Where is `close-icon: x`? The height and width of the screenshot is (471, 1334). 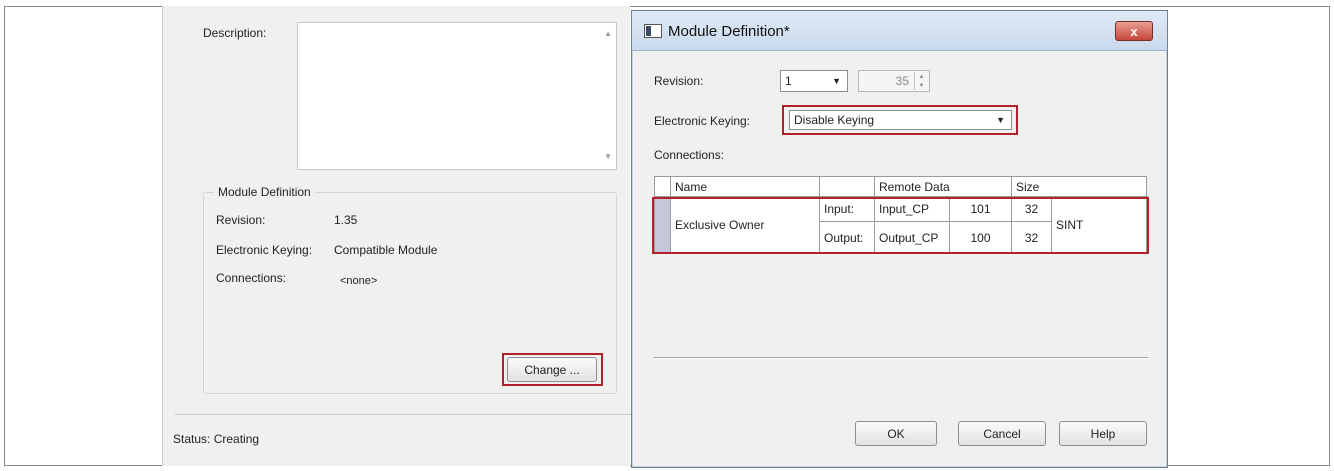
close-icon: x is located at coordinates (1134, 31).